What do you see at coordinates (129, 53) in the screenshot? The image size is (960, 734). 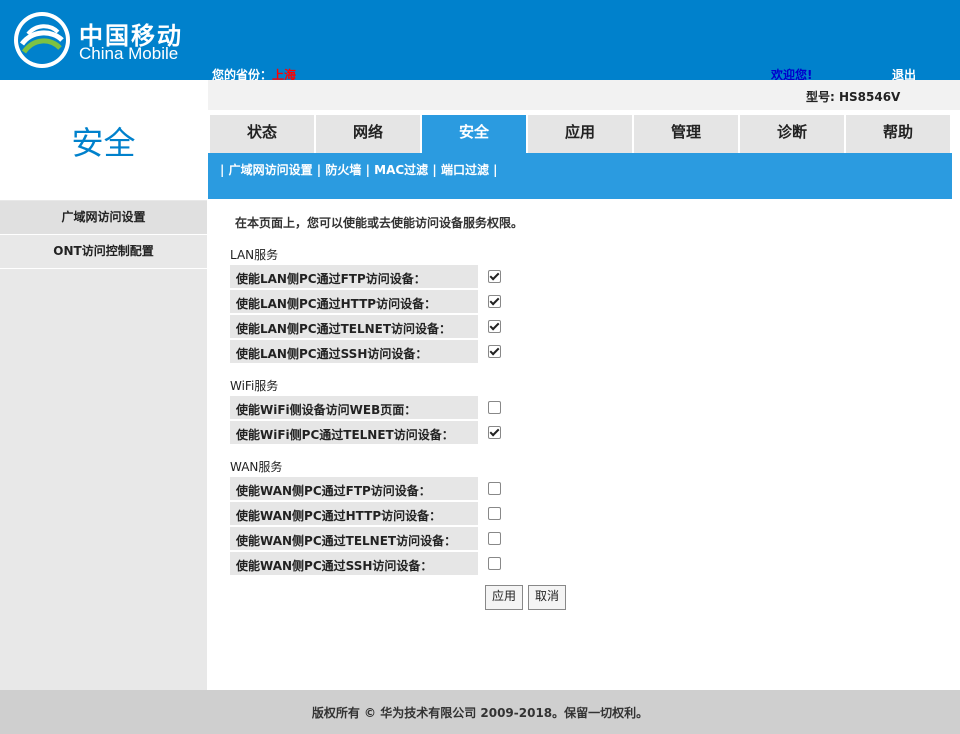 I see `brand-name-en: China Mobile` at bounding box center [129, 53].